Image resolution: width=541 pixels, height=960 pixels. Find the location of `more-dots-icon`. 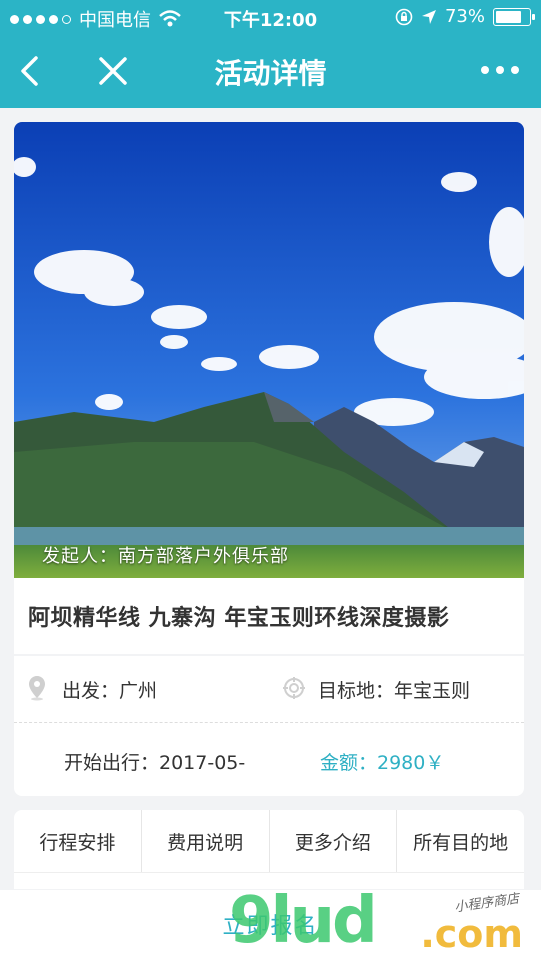

more-dots-icon is located at coordinates (500, 70).